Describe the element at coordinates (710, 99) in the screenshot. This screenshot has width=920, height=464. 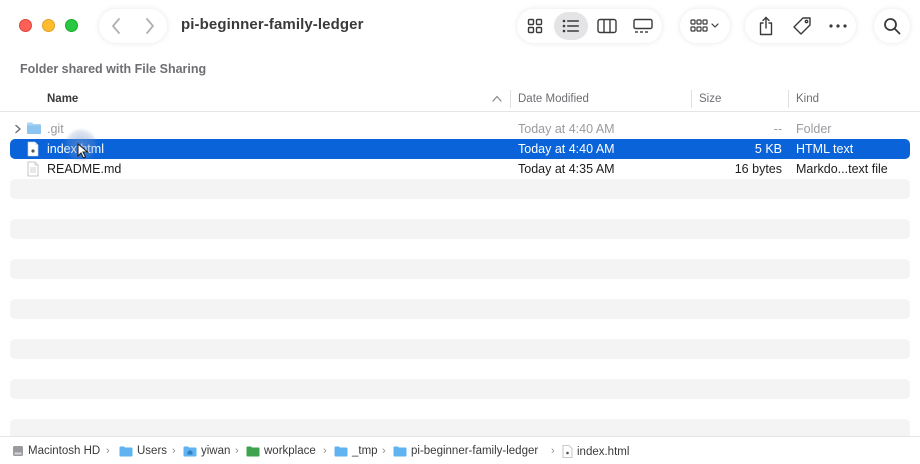
I see `column-size-header: Size` at that location.